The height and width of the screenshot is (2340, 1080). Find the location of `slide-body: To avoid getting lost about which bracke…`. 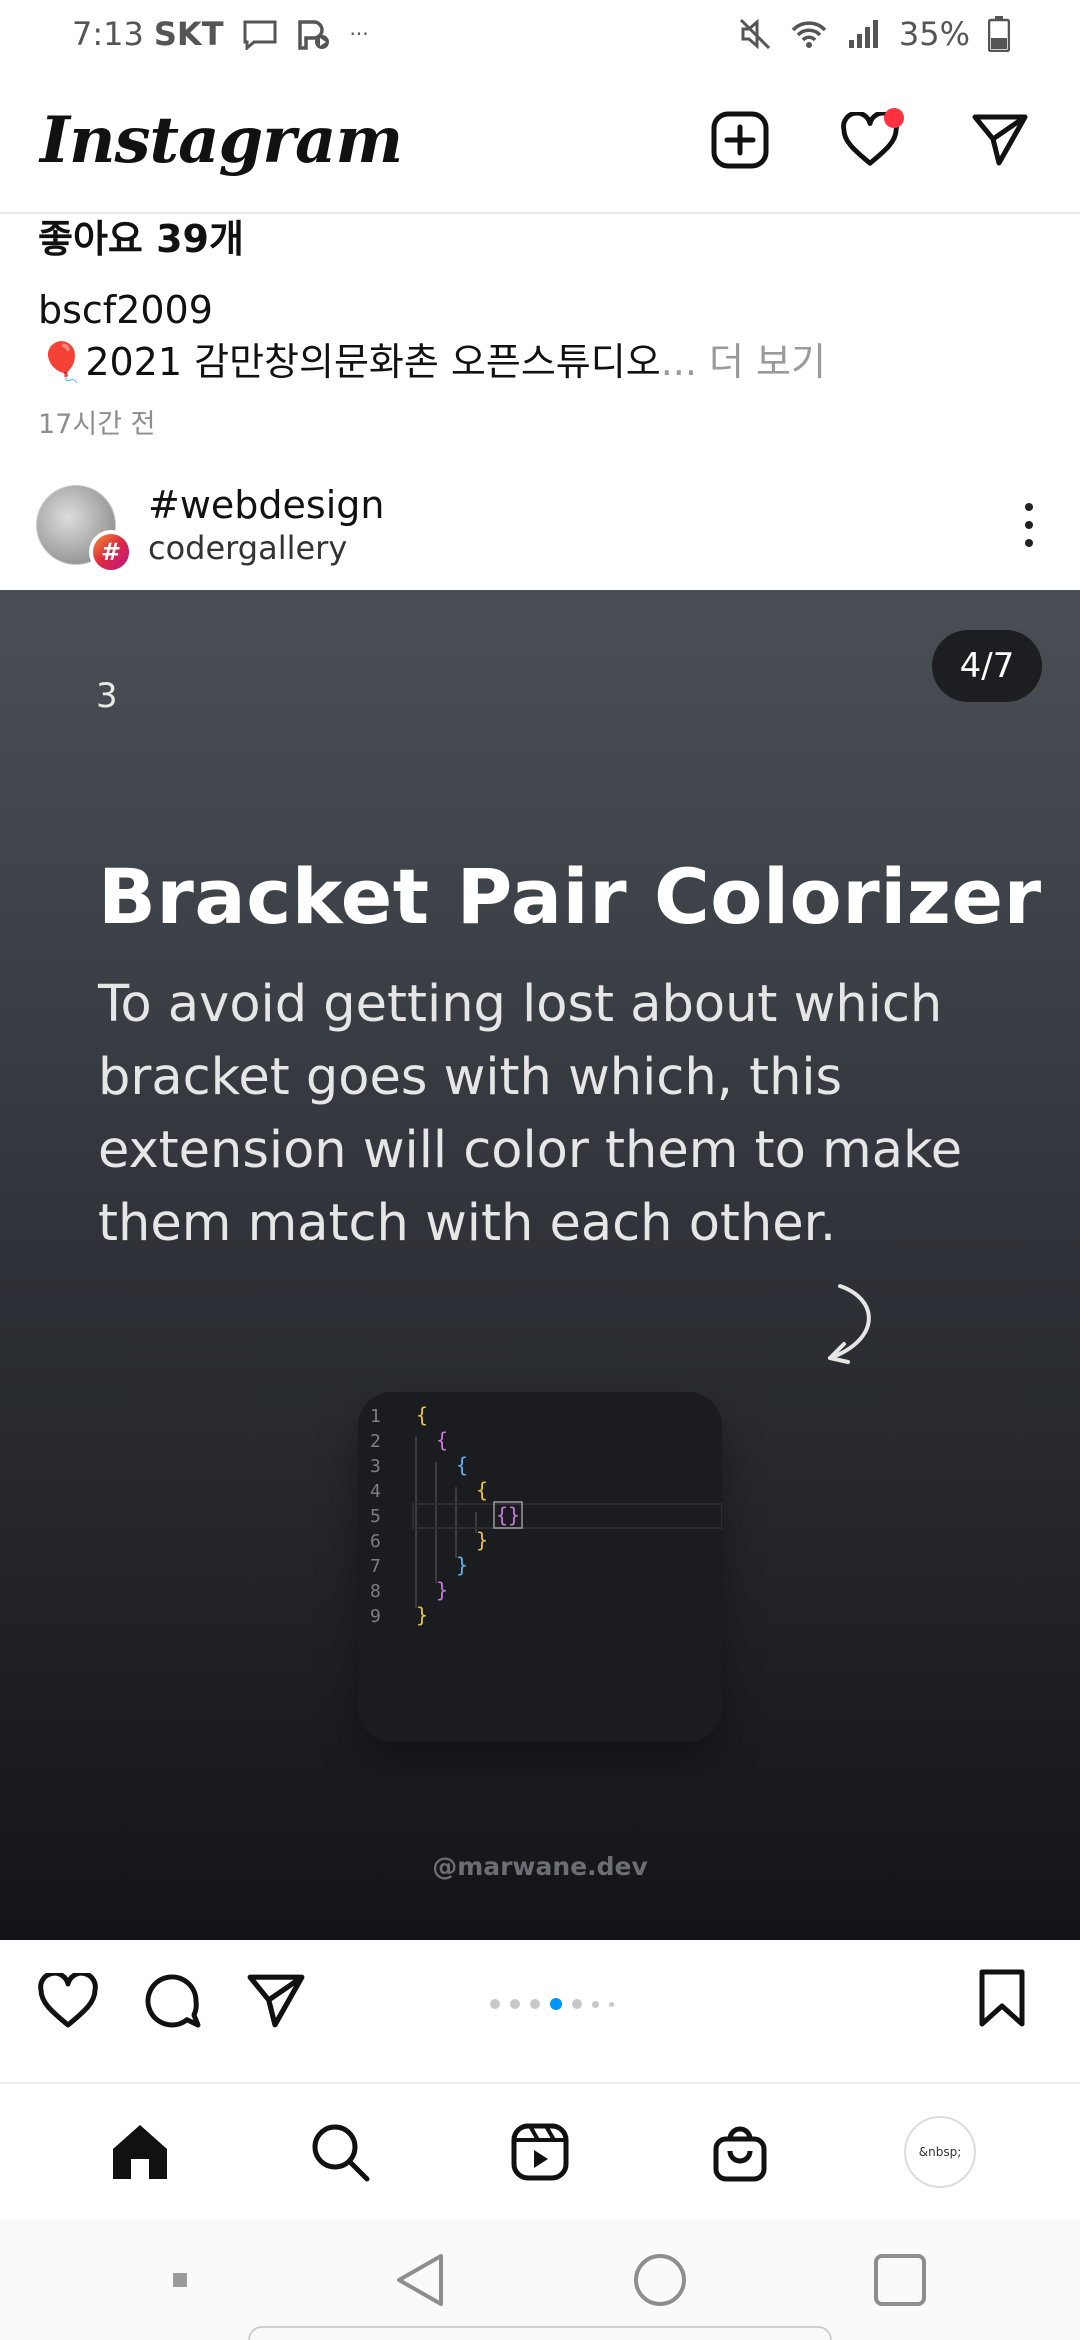

slide-body: To avoid getting lost about which bracke… is located at coordinates (530, 1114).